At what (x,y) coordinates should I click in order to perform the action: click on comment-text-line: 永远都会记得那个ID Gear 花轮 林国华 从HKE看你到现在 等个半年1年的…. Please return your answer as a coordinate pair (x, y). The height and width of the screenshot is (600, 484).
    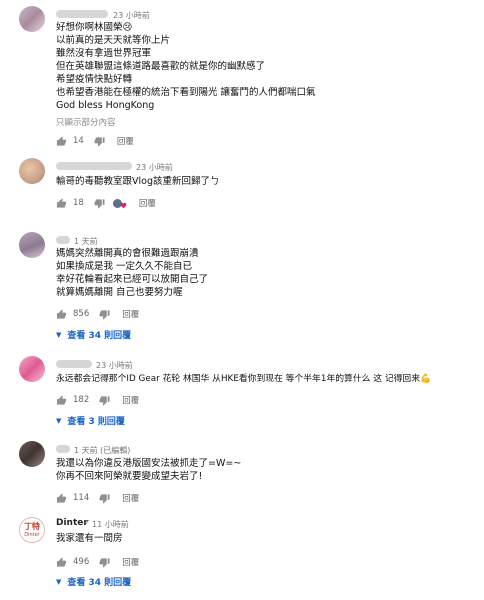
    Looking at the image, I should click on (243, 379).